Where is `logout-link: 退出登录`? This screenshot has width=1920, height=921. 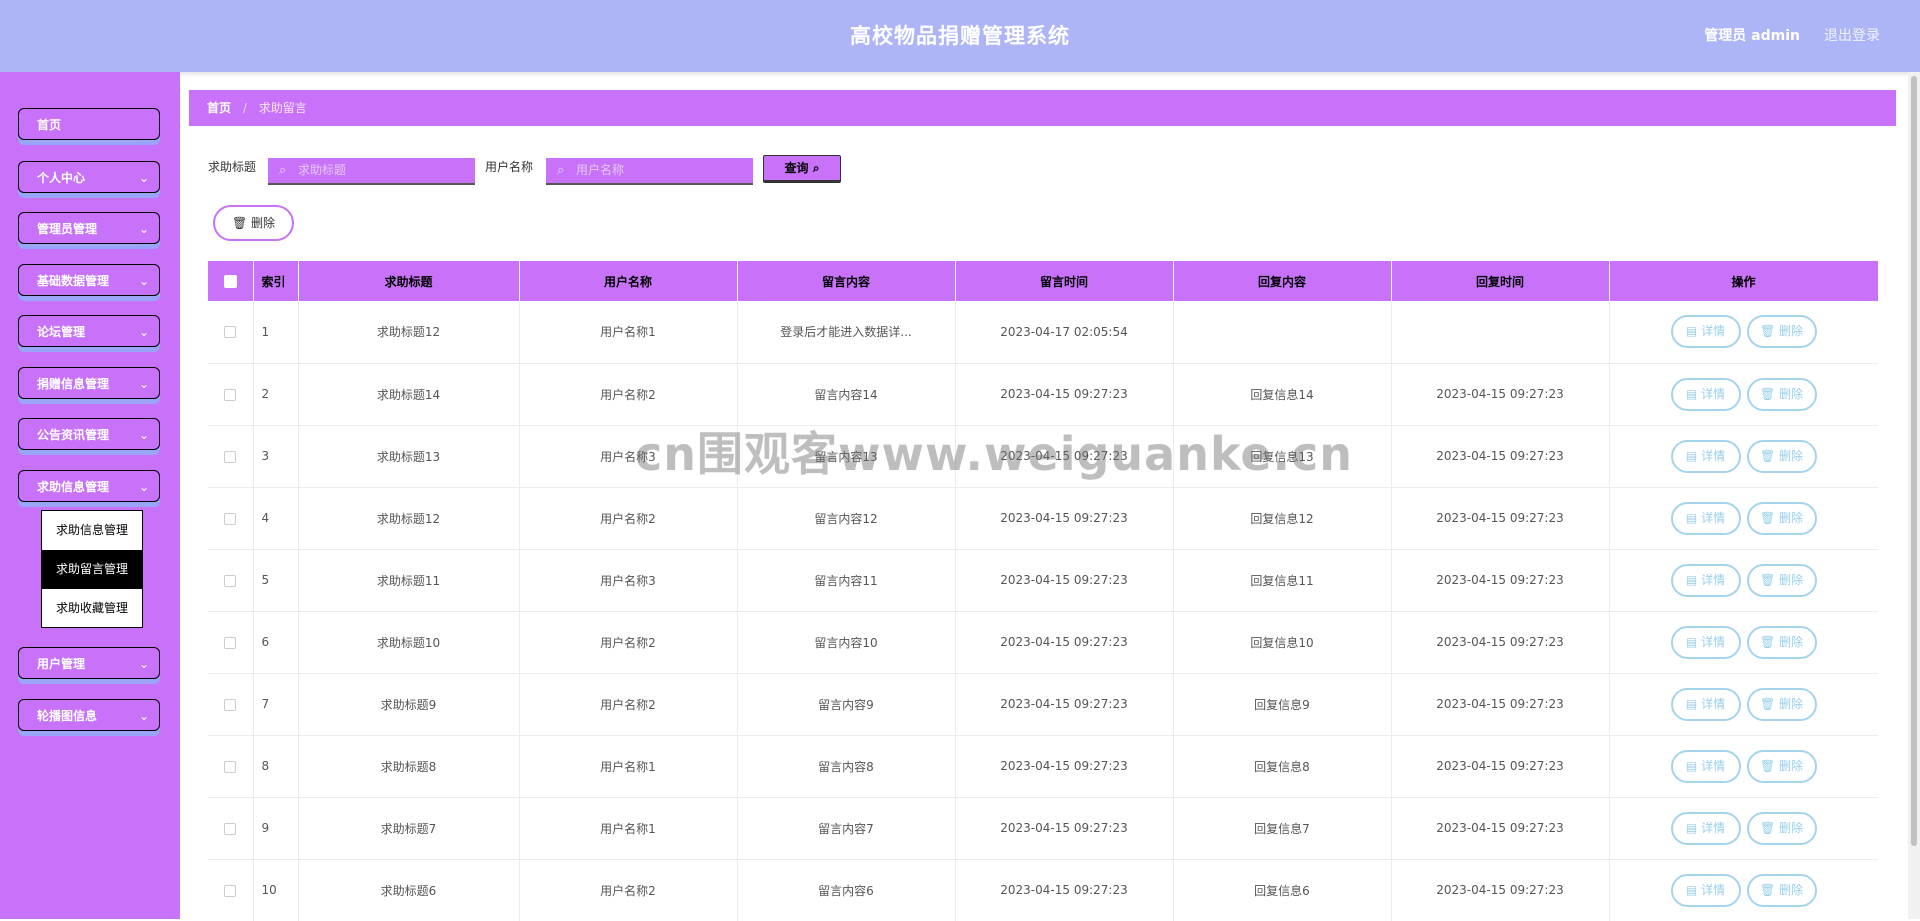
logout-link: 退出登录 is located at coordinates (1852, 36).